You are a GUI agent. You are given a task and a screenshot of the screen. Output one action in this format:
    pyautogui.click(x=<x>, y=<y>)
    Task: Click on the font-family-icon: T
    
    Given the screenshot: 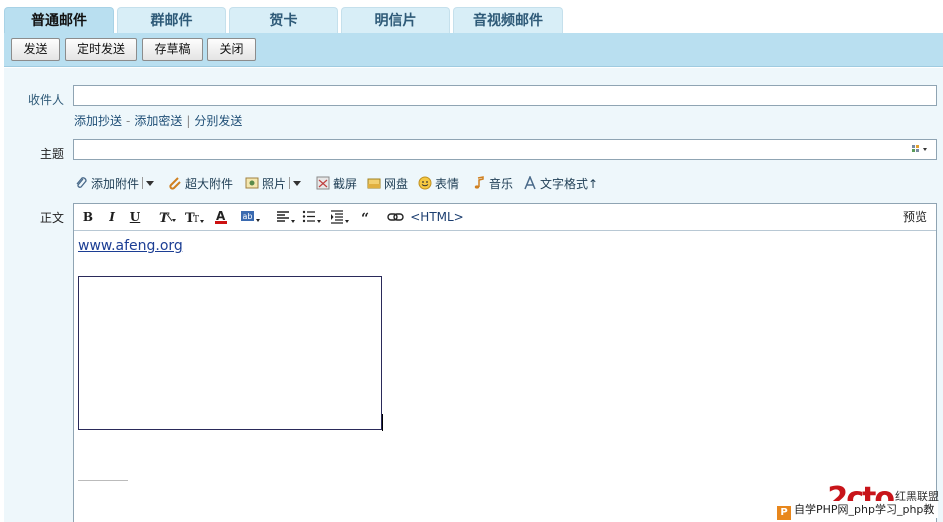 What is the action you would take?
    pyautogui.click(x=167, y=218)
    